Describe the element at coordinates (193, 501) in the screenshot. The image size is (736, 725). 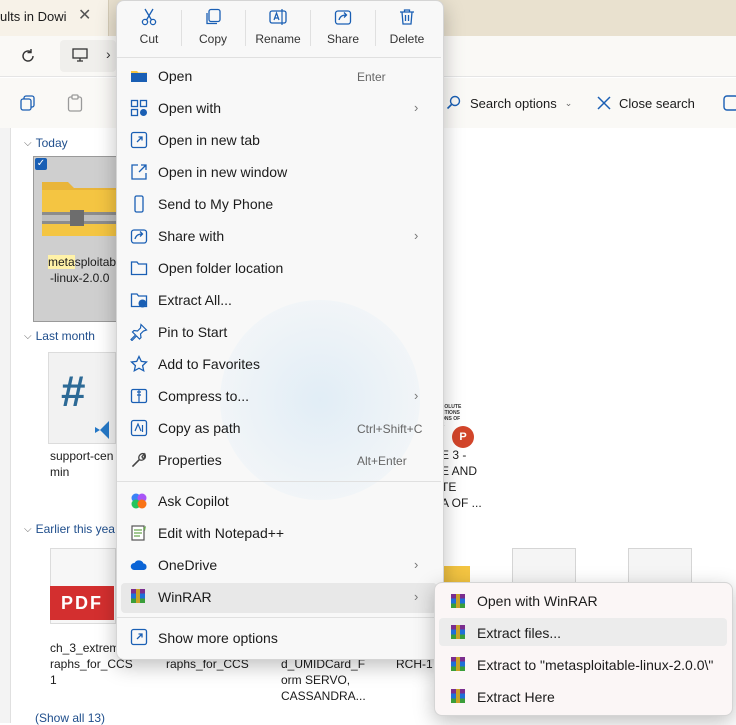
I see `menu-item-ask-copilot-label: Ask Copilot` at that location.